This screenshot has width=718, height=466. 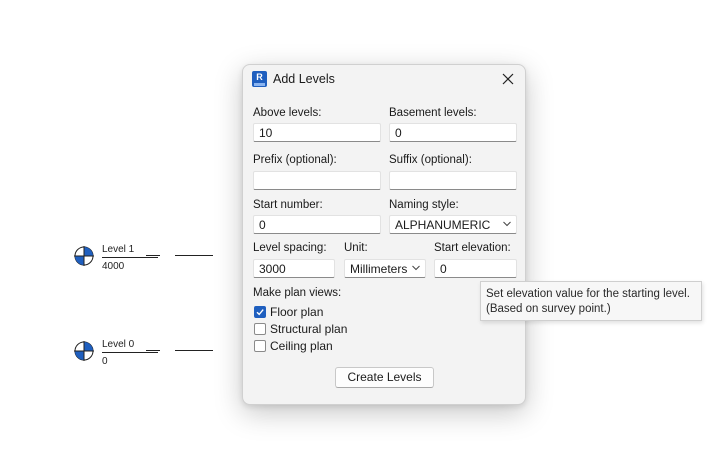 I want to click on basement-levels-value: 0, so click(x=398, y=133).